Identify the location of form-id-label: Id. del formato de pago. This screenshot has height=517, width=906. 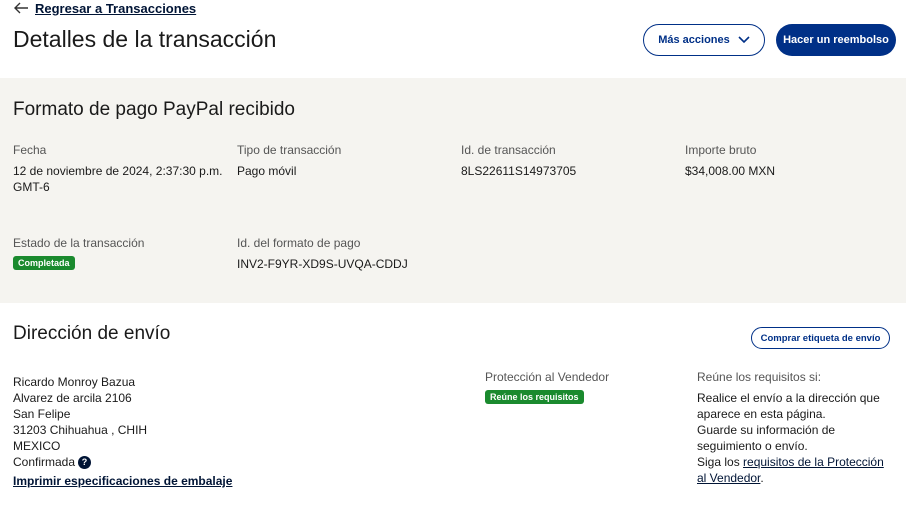
(299, 243).